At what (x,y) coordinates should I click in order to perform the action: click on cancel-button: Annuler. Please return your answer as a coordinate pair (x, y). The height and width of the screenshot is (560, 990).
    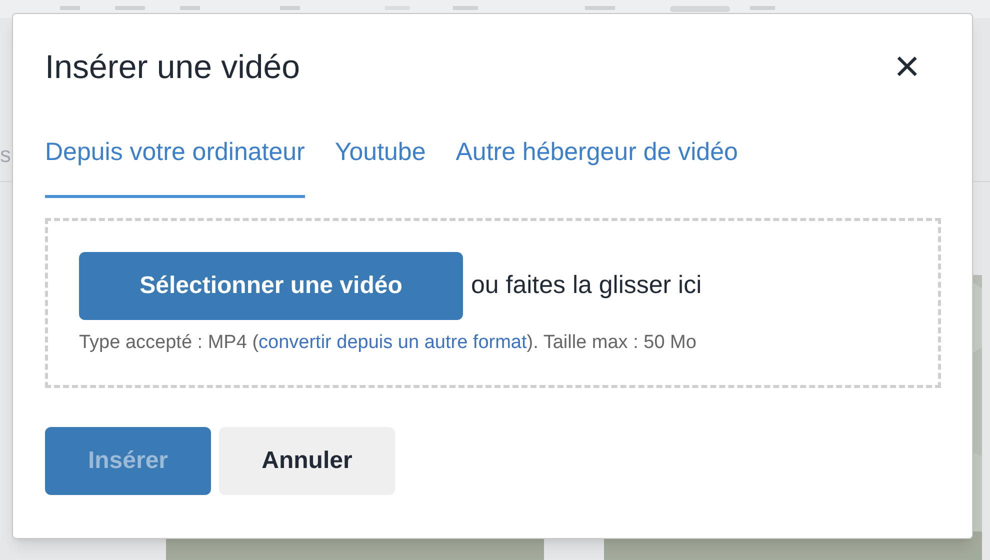
    Looking at the image, I should click on (307, 461).